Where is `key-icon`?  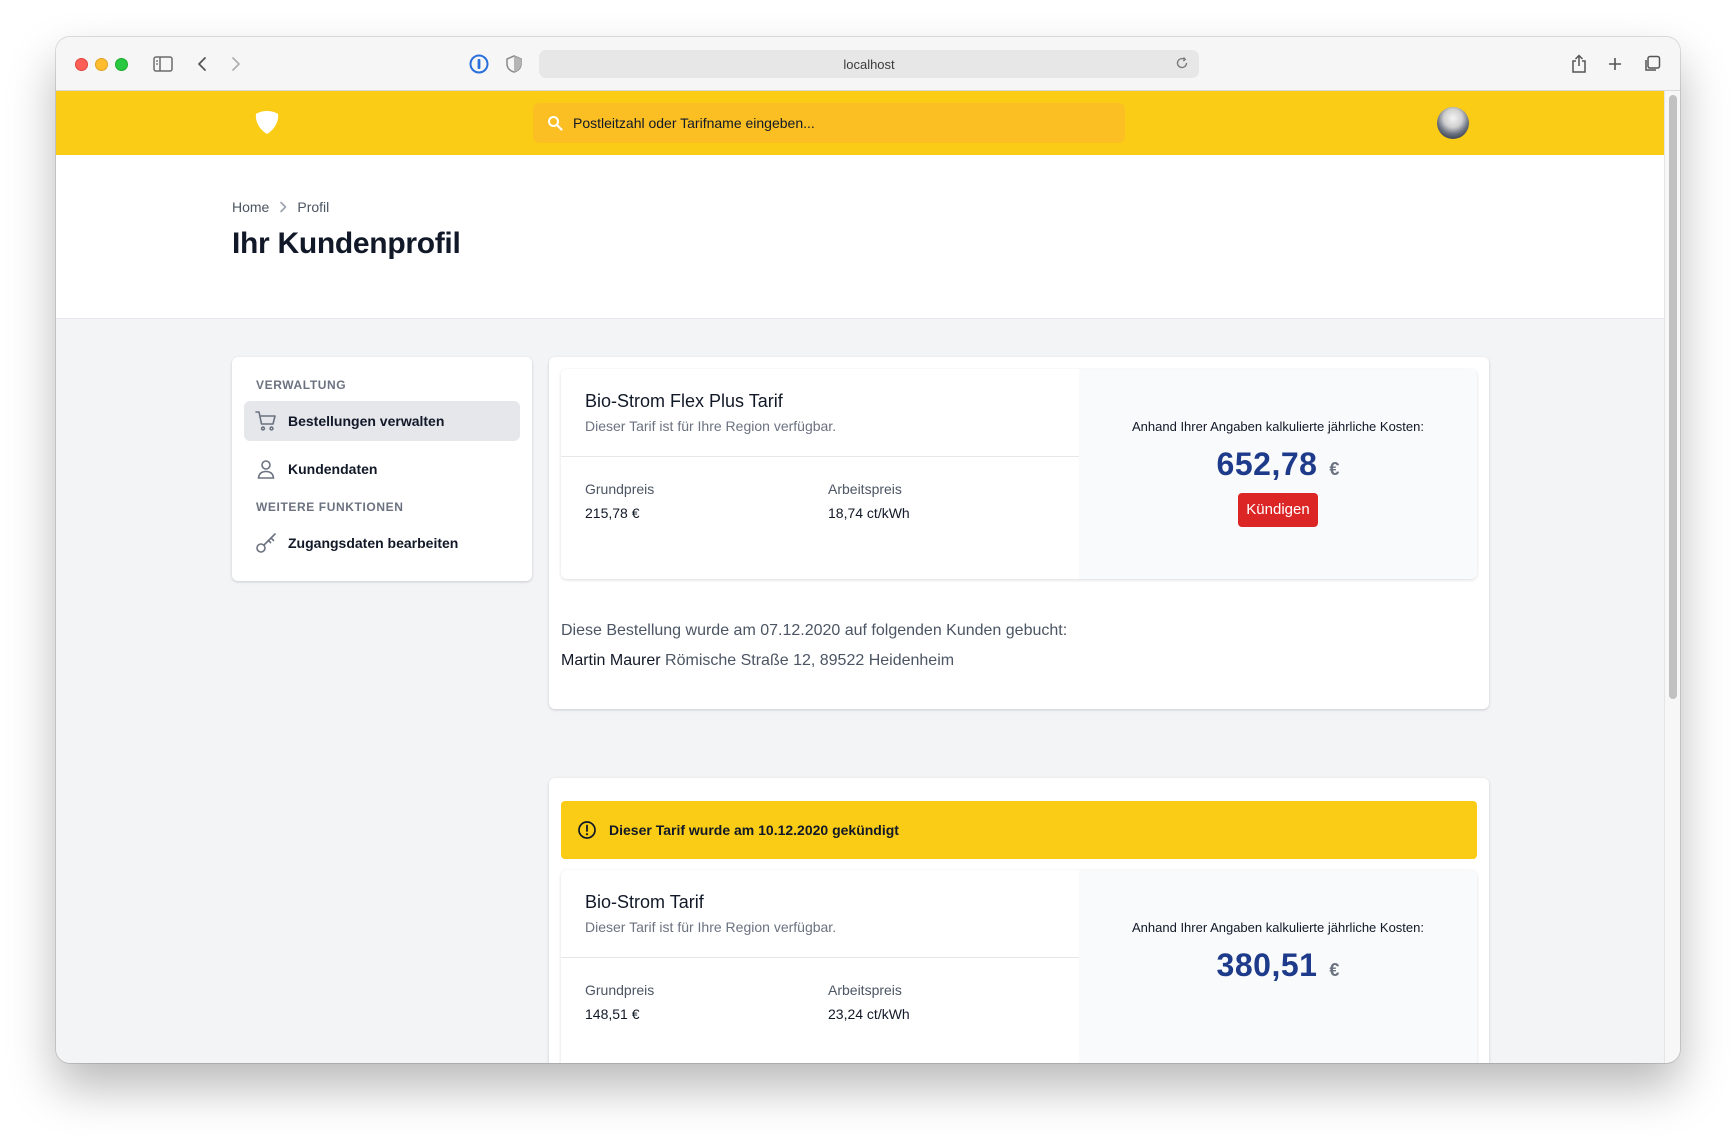 key-icon is located at coordinates (266, 543).